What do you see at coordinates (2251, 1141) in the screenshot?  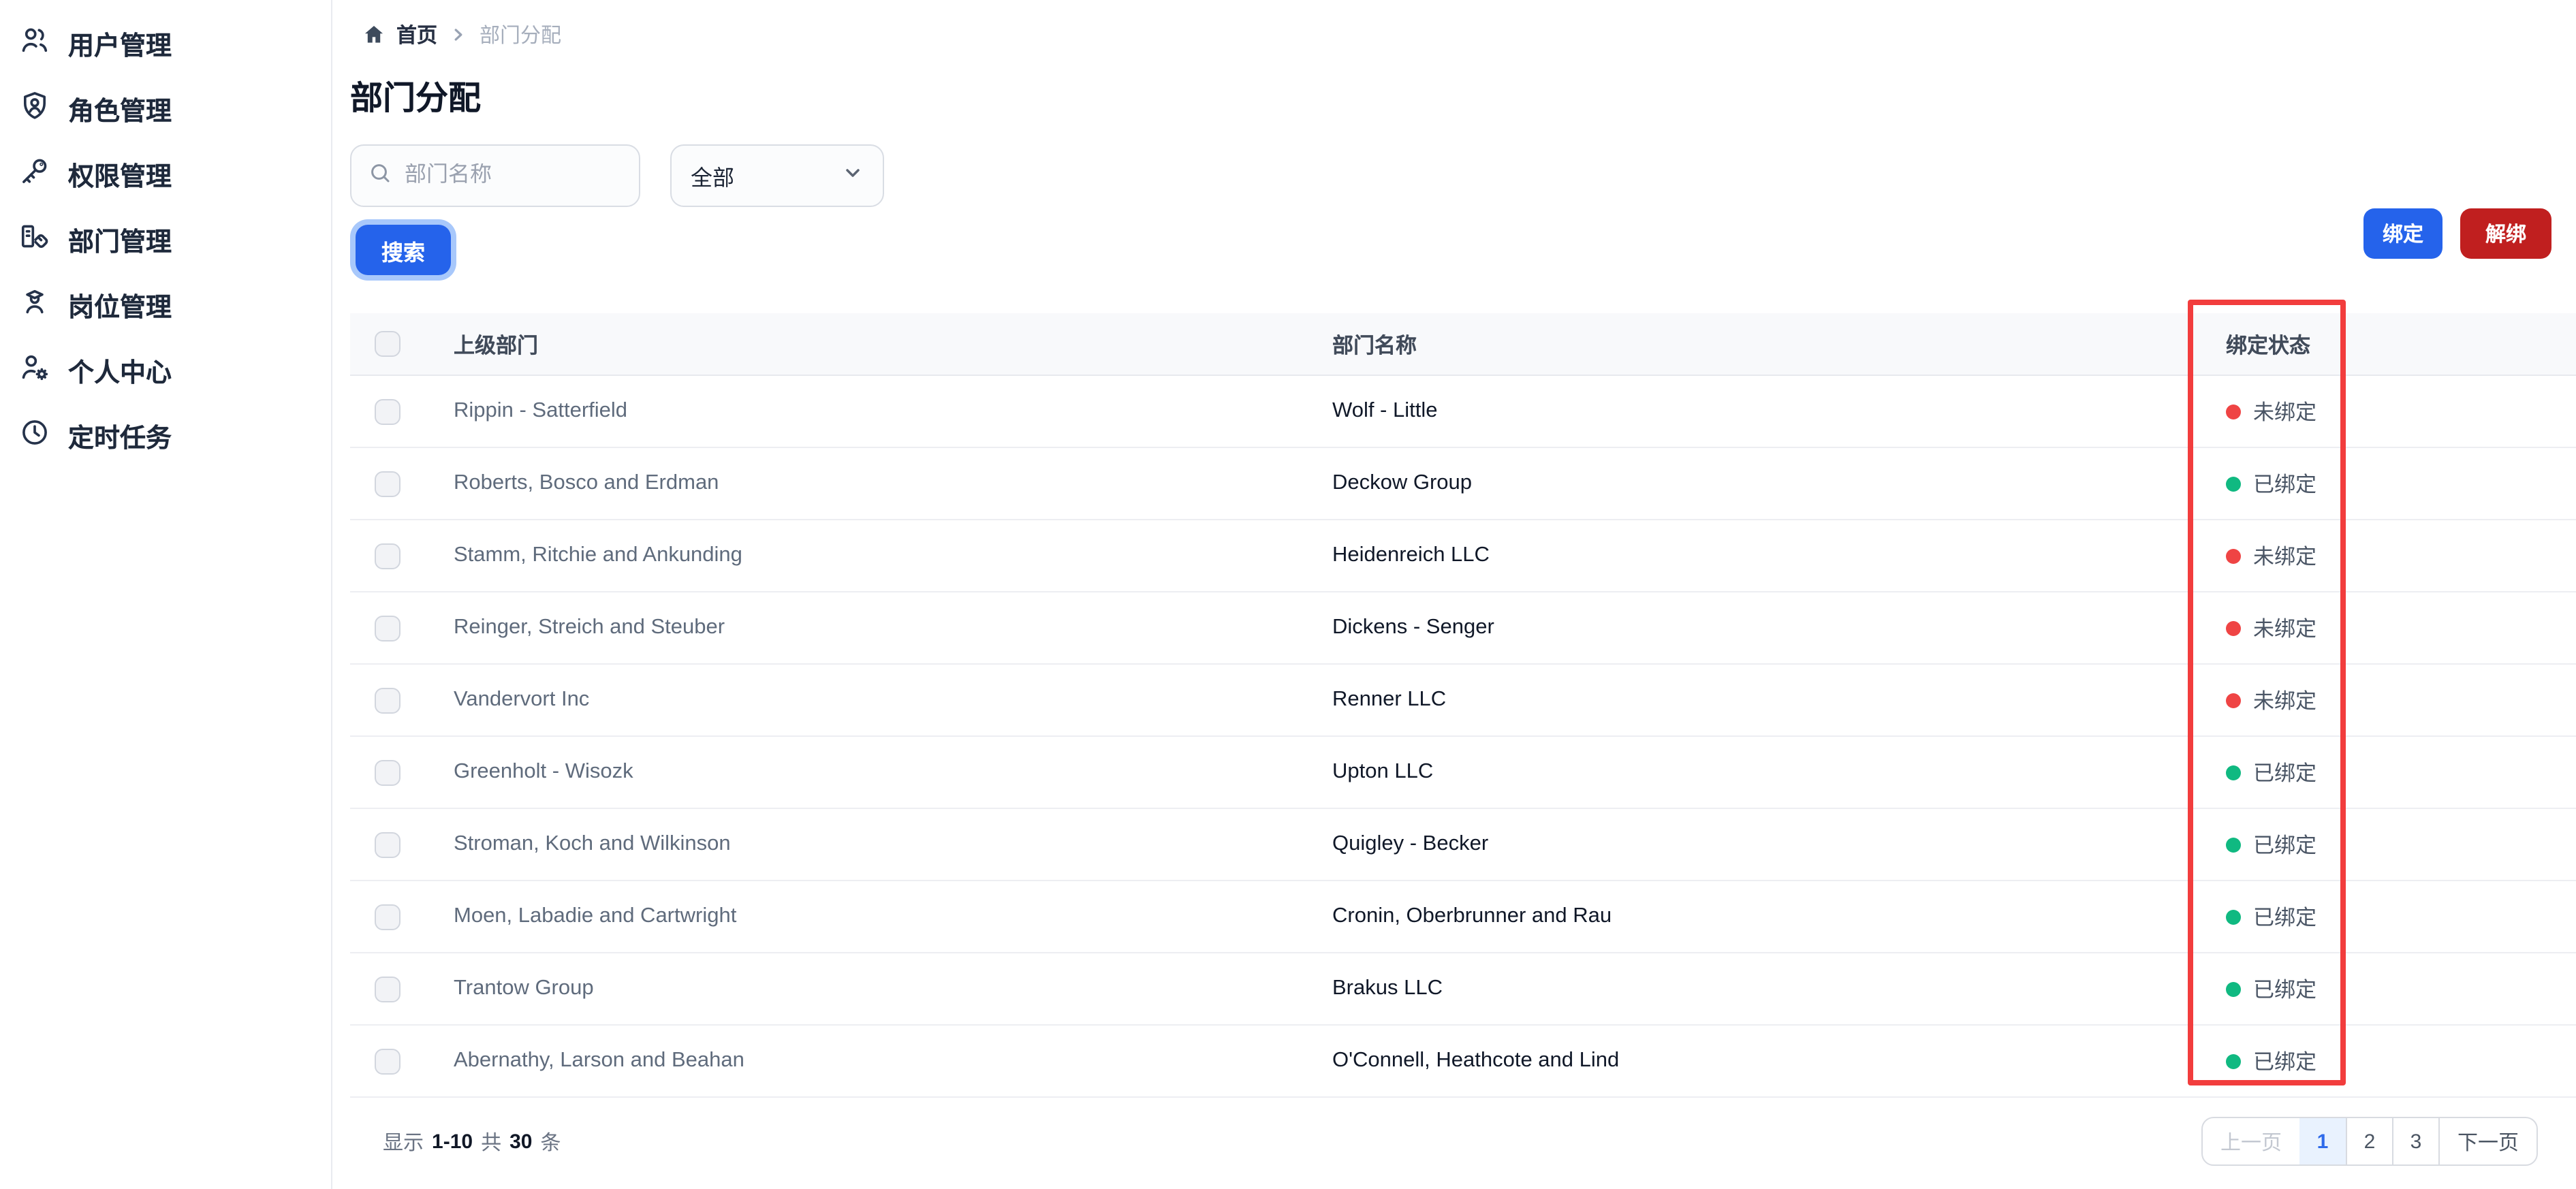 I see `previous-page-button: 上一页` at bounding box center [2251, 1141].